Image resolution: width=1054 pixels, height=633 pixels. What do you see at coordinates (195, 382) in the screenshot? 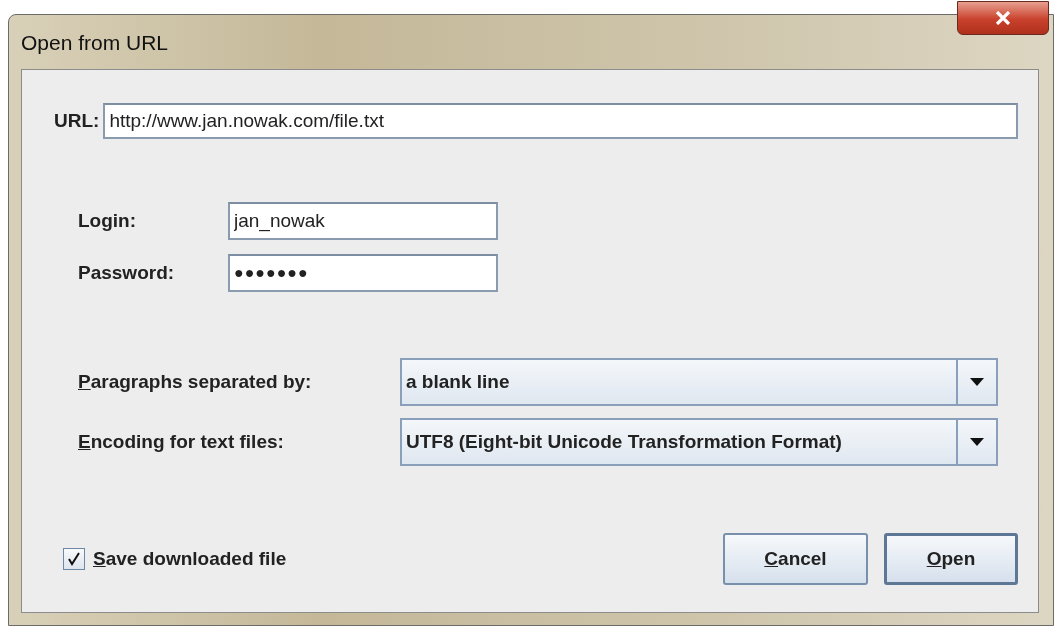
I see `option-label: Paragraphs separated by:` at bounding box center [195, 382].